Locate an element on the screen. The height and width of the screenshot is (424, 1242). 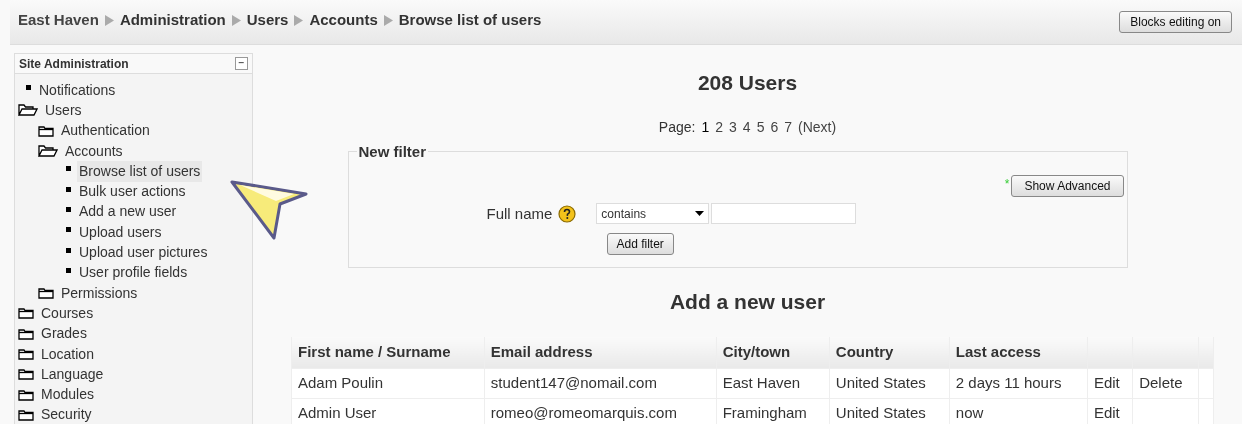
fieldset-legend: New filter is located at coordinates (392, 151).